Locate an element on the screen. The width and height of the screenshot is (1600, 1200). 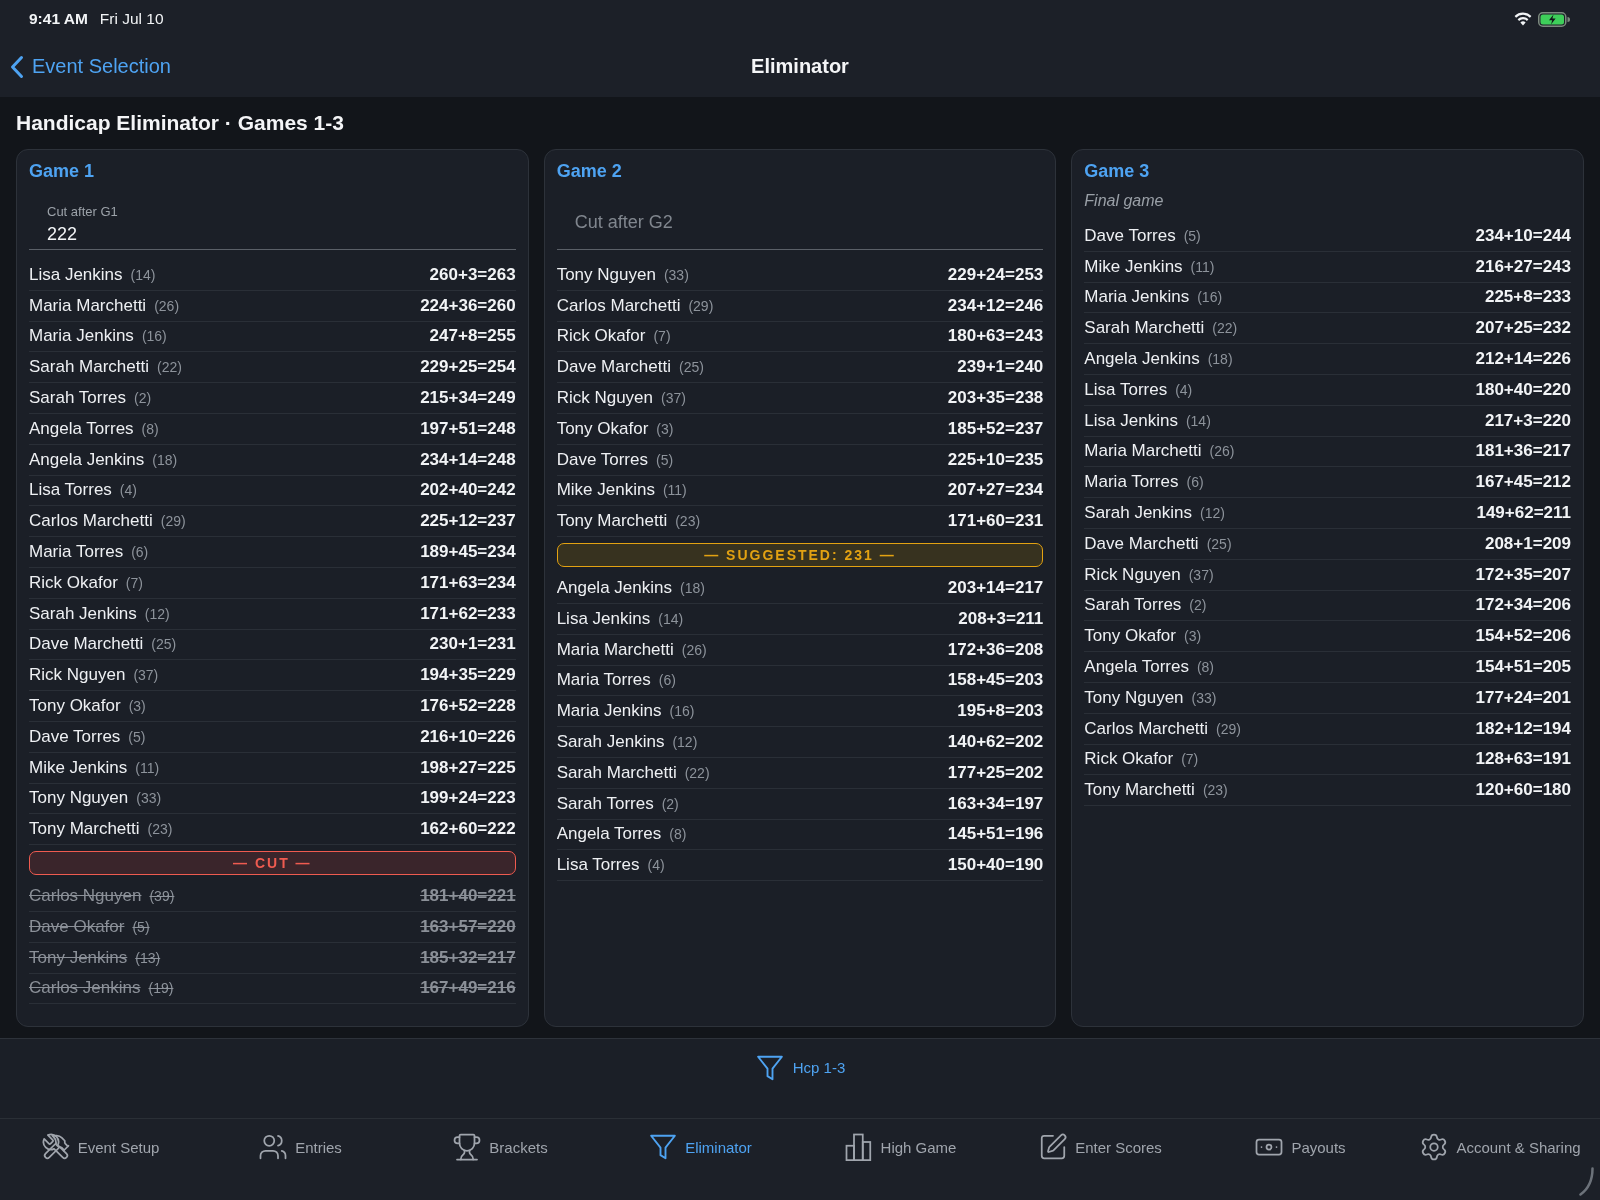
score: 163+57=220 is located at coordinates (468, 926).